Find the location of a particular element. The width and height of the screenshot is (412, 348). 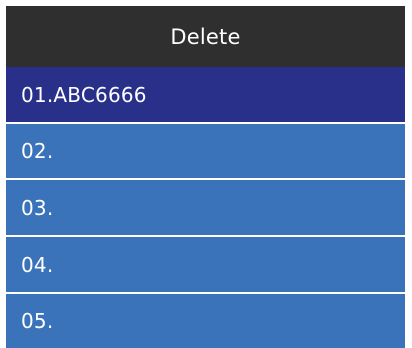

list-item-label: 05. is located at coordinates (37, 321).